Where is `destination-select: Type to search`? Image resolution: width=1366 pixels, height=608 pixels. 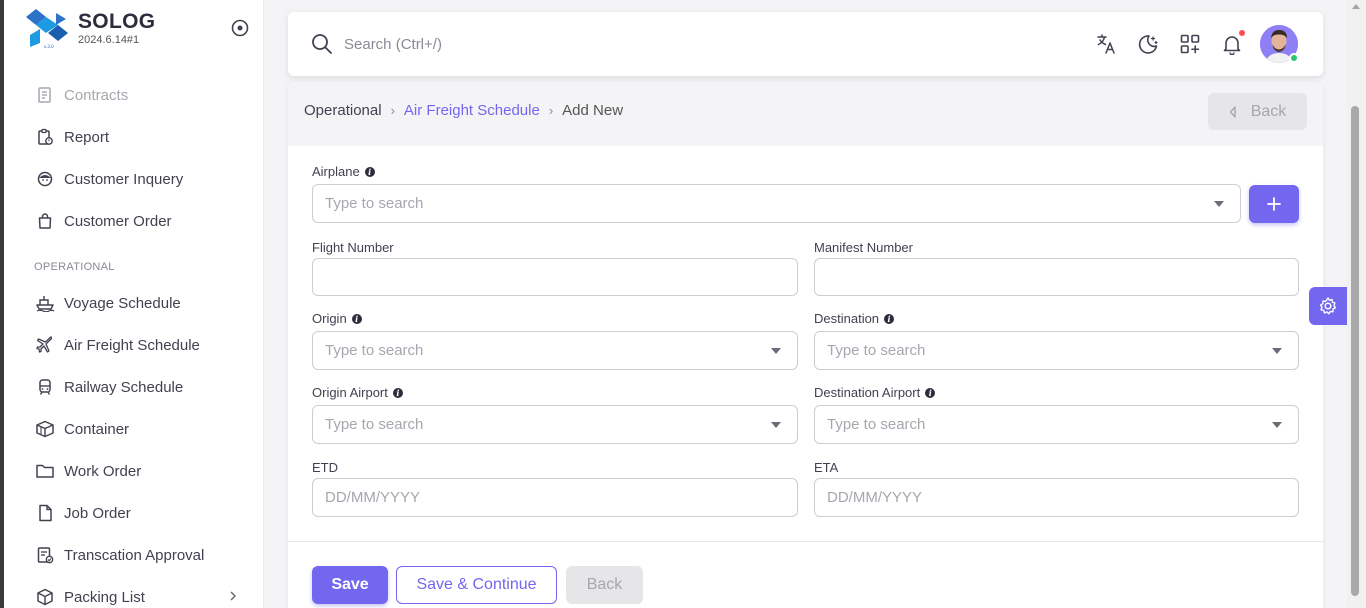 destination-select: Type to search is located at coordinates (1056, 350).